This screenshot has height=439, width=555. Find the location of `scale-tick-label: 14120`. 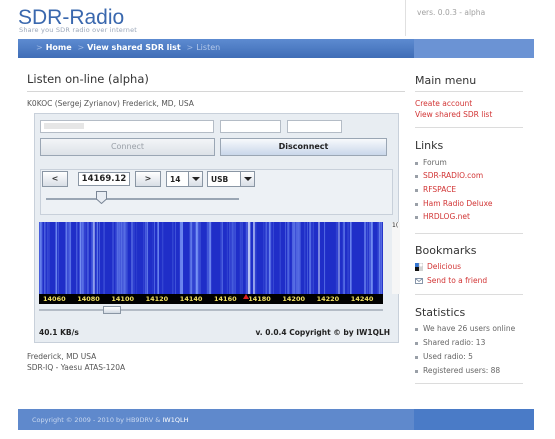

scale-tick-label: 14120 is located at coordinates (157, 299).